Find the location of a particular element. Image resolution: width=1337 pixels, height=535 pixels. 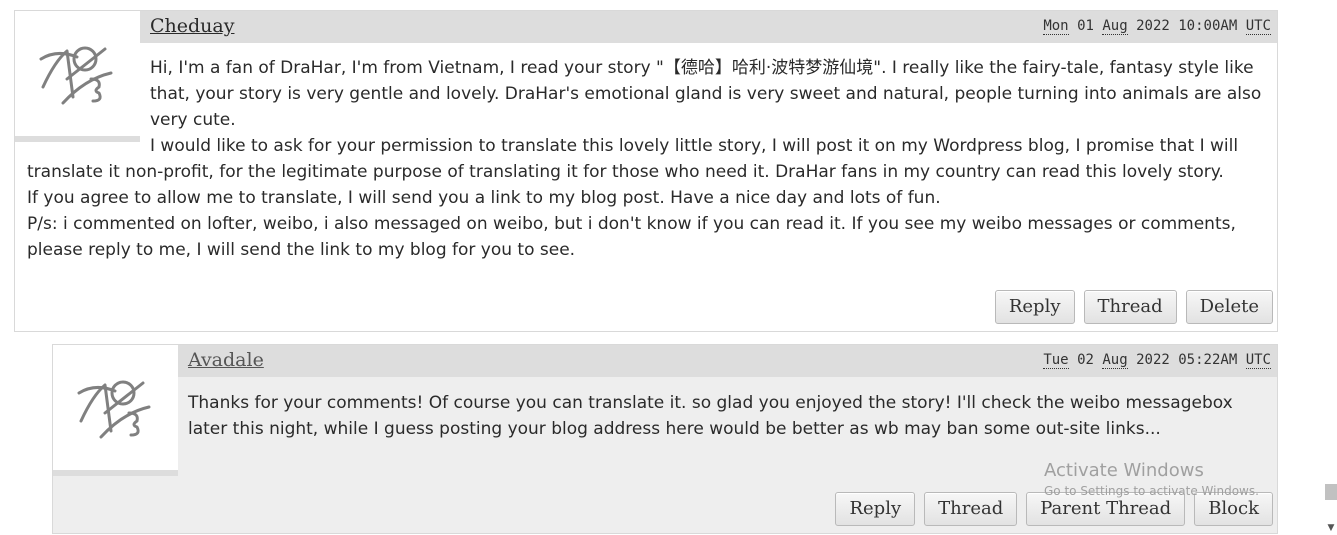

comment-date: Mon 01 Aug 2022 10:00AM UTC is located at coordinates (1157, 26).